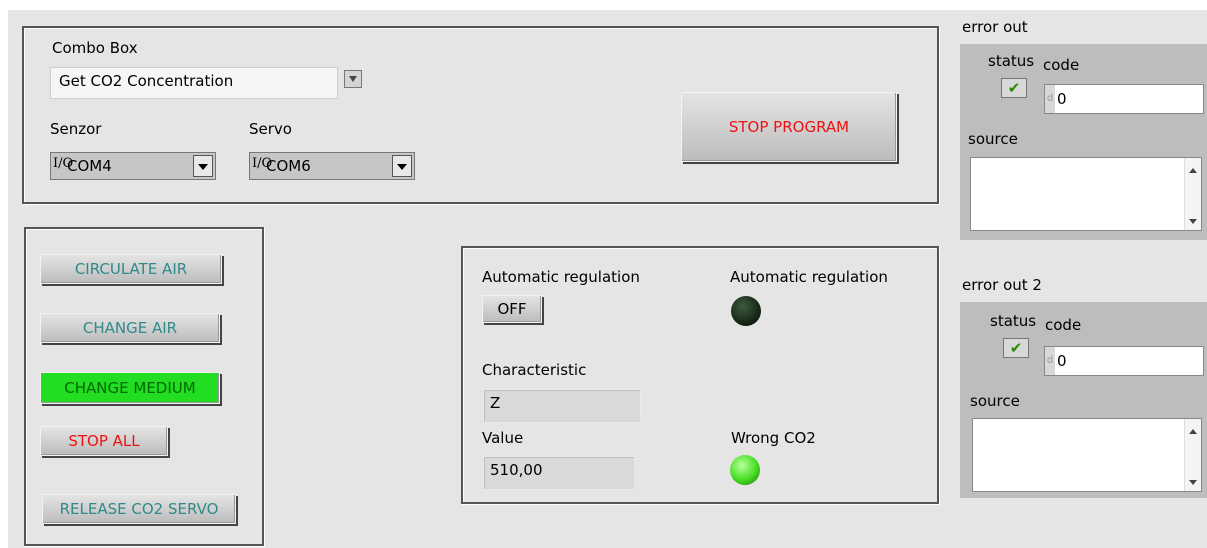 This screenshot has width=1207, height=548. I want to click on error-out-source-scrollbar, so click(1192, 194).